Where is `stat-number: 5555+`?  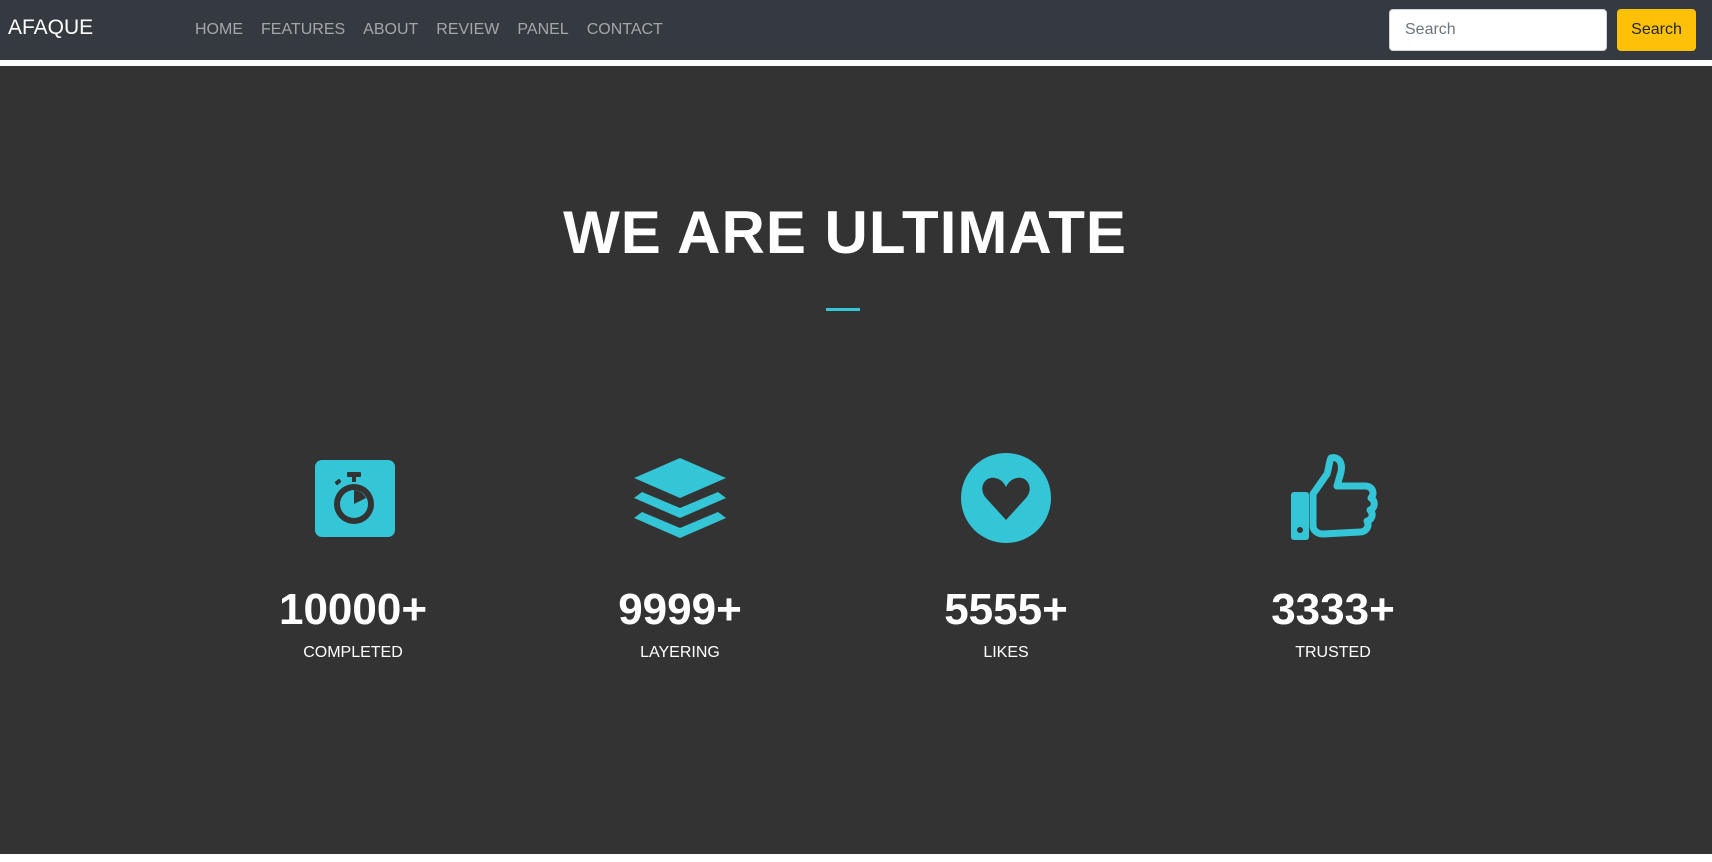 stat-number: 5555+ is located at coordinates (1006, 609).